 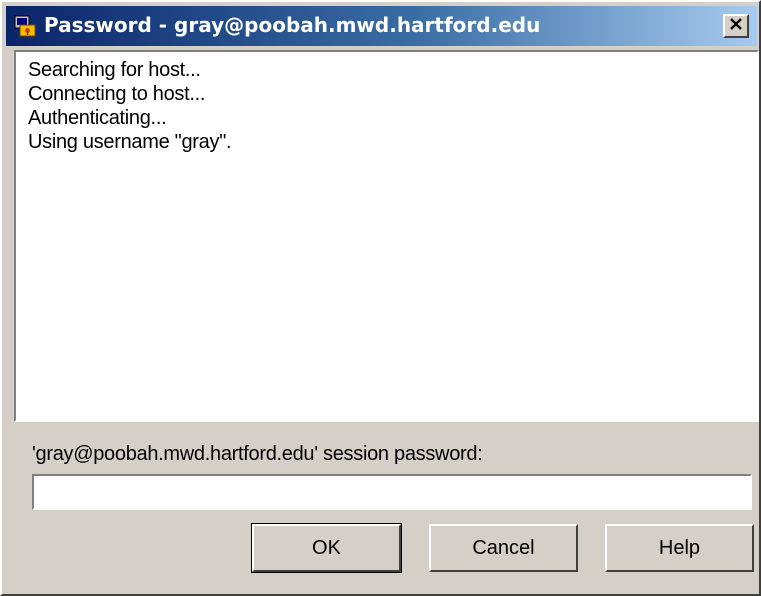 I want to click on help-button: Help, so click(x=679, y=548).